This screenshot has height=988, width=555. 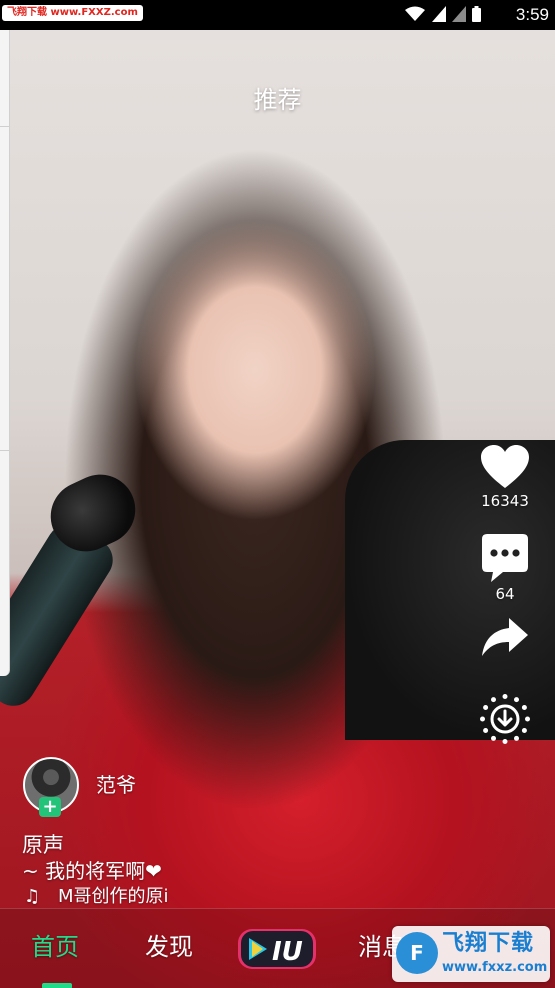 What do you see at coordinates (415, 13) in the screenshot?
I see `wifi-icon` at bounding box center [415, 13].